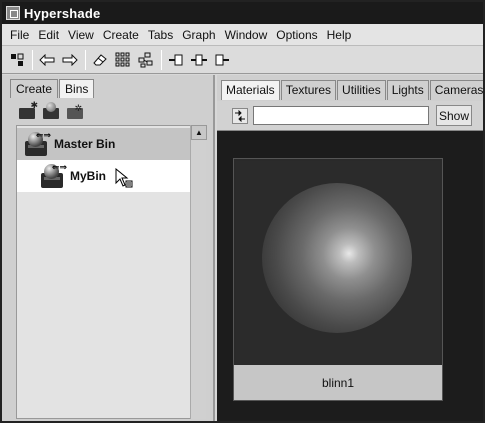 The width and height of the screenshot is (485, 423). I want to click on input-output-connections-icon, so click(199, 60).